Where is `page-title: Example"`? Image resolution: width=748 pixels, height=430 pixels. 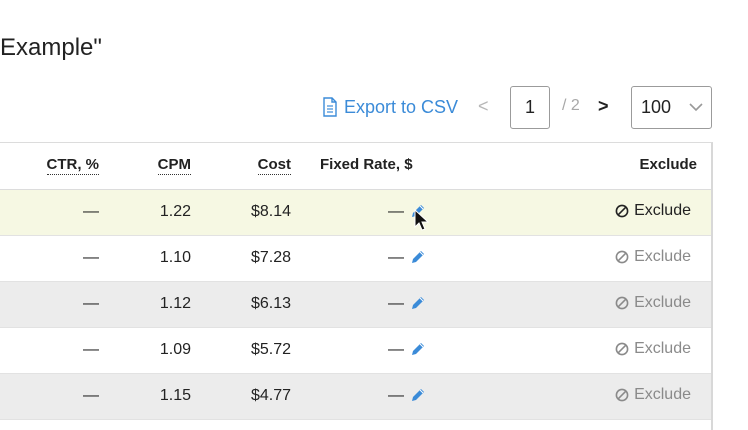 page-title: Example" is located at coordinates (51, 47).